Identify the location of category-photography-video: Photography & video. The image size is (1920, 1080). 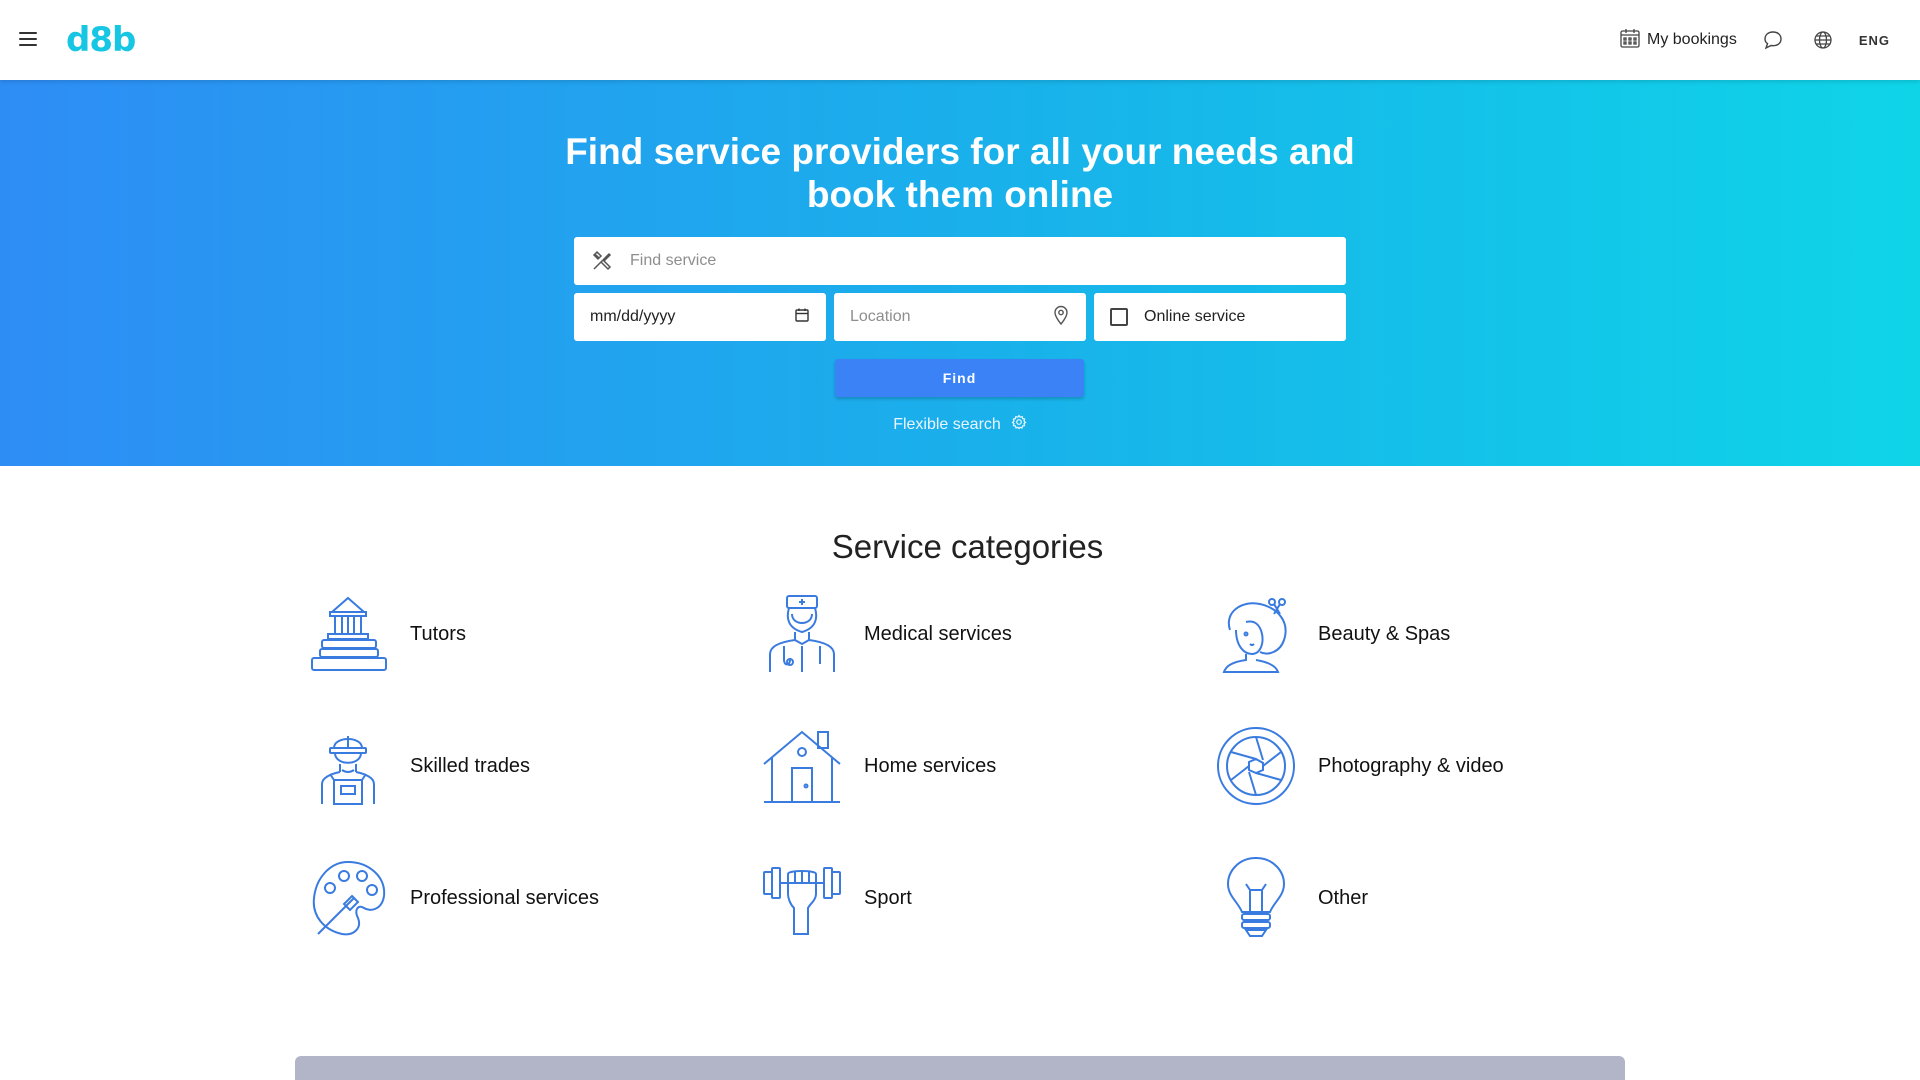
(1434, 766).